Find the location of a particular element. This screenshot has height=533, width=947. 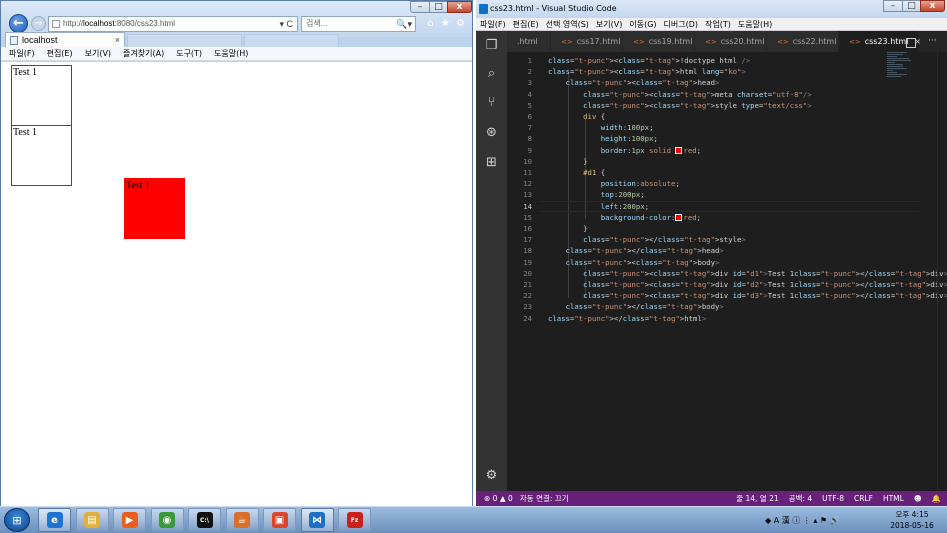

debug-icon: ⊛ is located at coordinates (491, 132).